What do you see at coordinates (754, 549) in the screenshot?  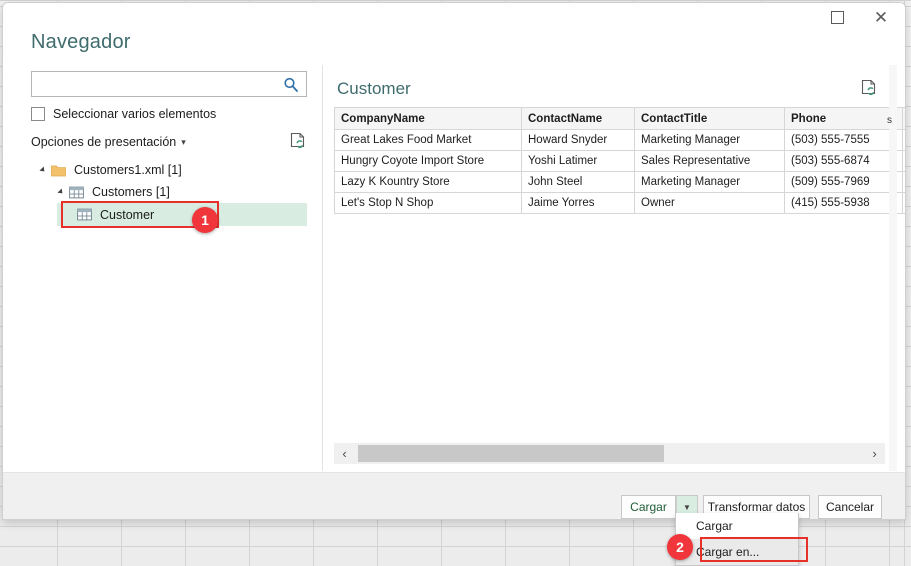 I see `step-2-highlight-box` at bounding box center [754, 549].